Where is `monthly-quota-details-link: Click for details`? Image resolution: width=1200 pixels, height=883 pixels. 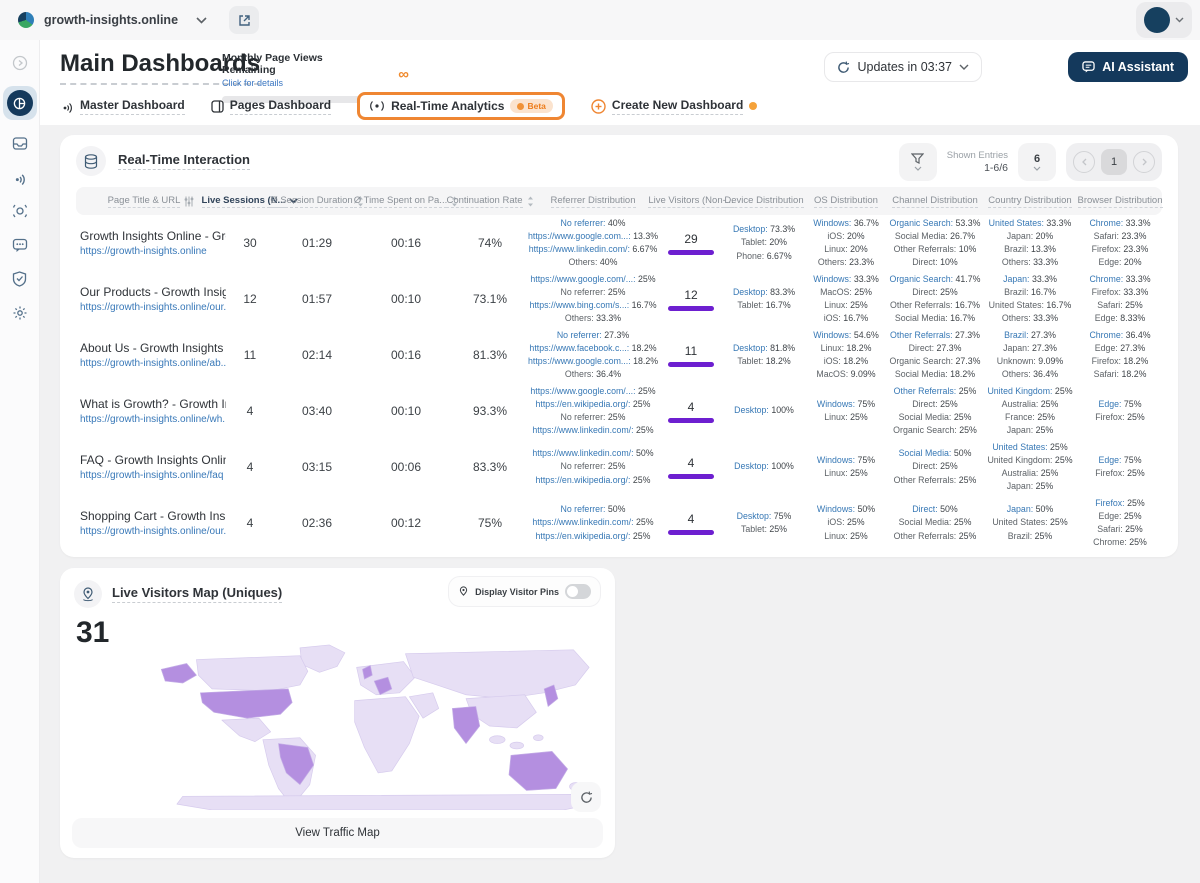
monthly-quota-details-link: Click for details is located at coordinates (299, 83).